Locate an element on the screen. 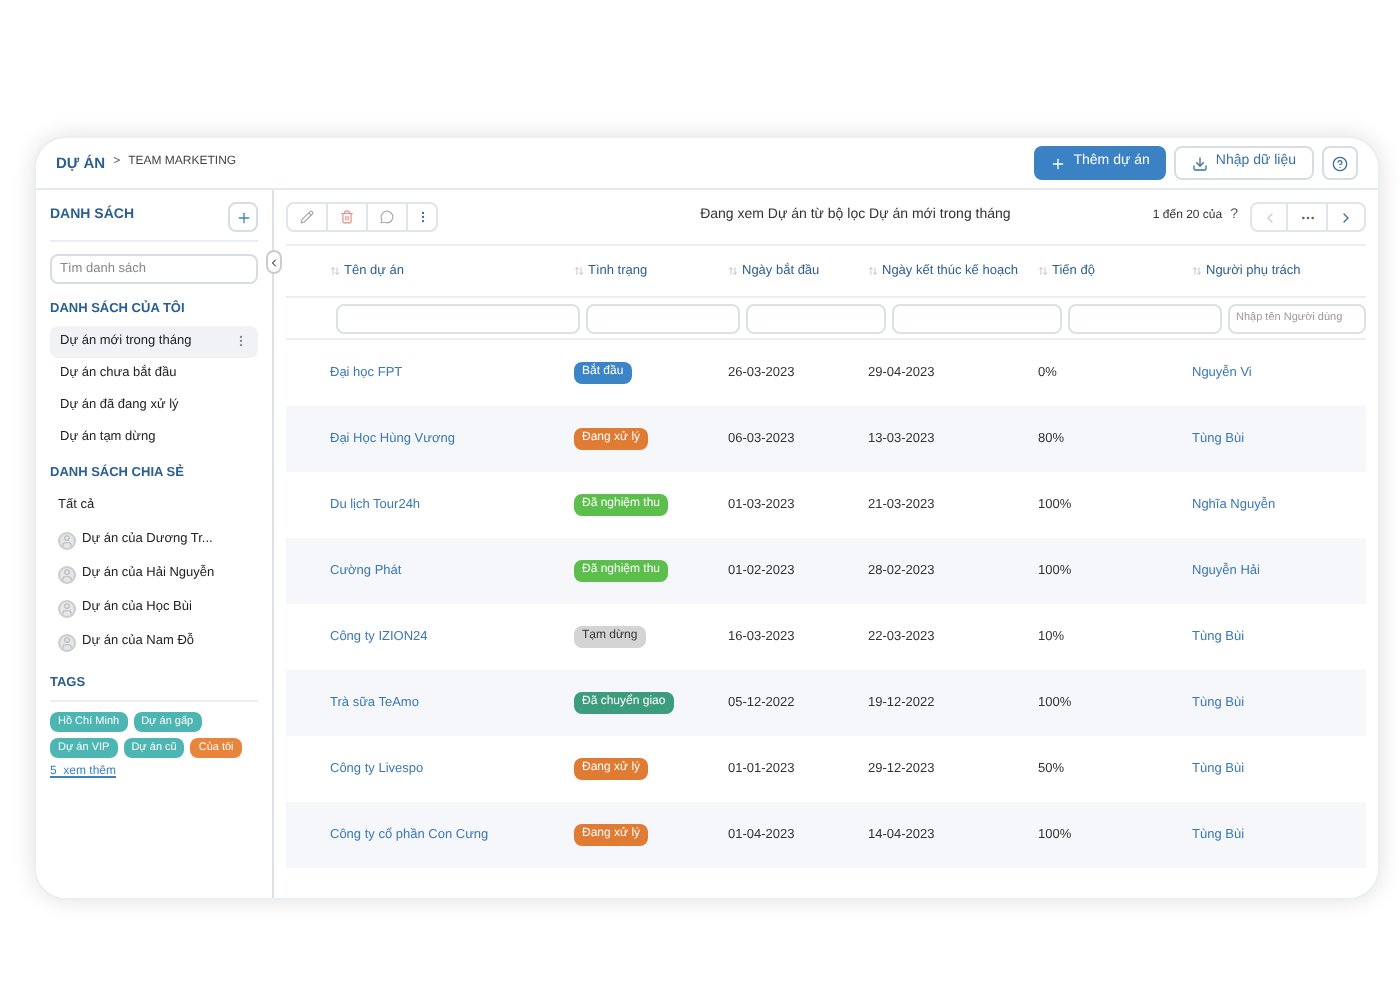  help-icon is located at coordinates (1340, 163).